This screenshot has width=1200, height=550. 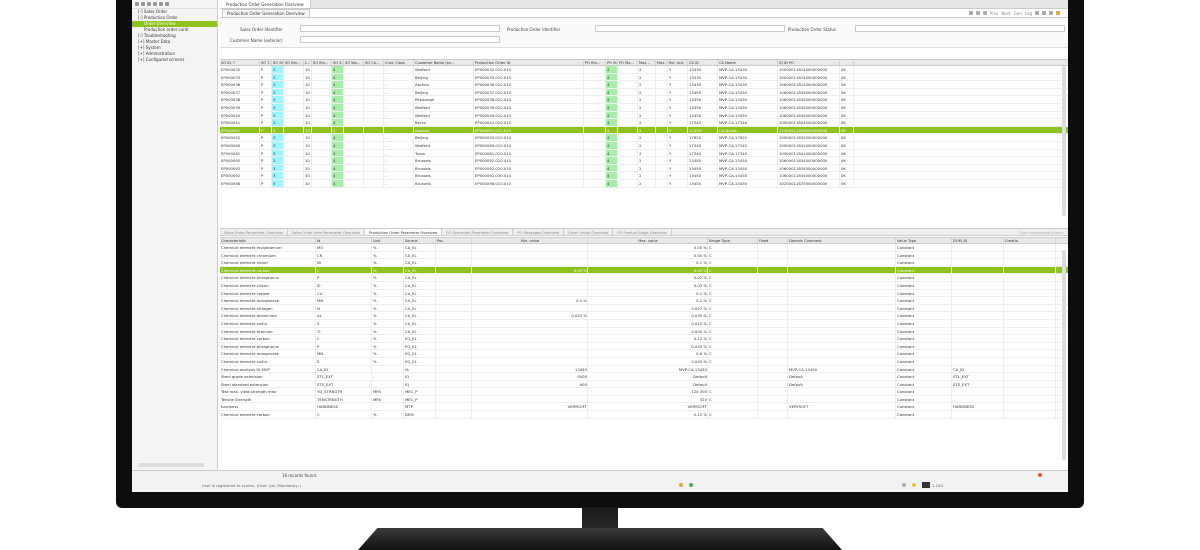 What do you see at coordinates (344, 240) in the screenshot?
I see `column-header: Id` at bounding box center [344, 240].